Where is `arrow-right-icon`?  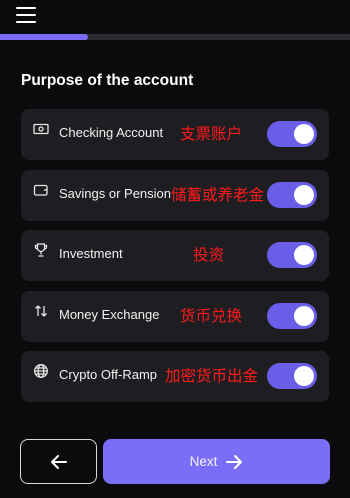
arrow-right-icon is located at coordinates (234, 462).